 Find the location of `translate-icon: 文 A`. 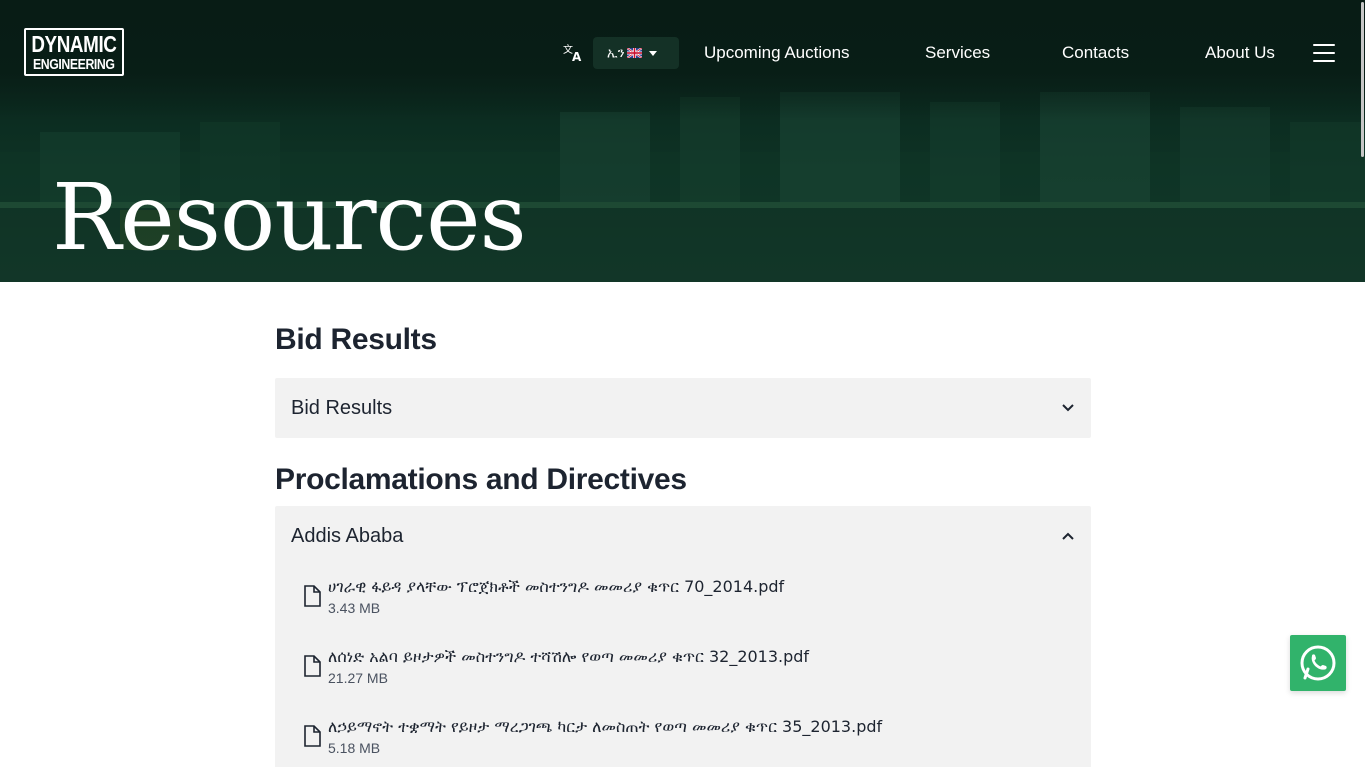

translate-icon: 文 A is located at coordinates (574, 53).